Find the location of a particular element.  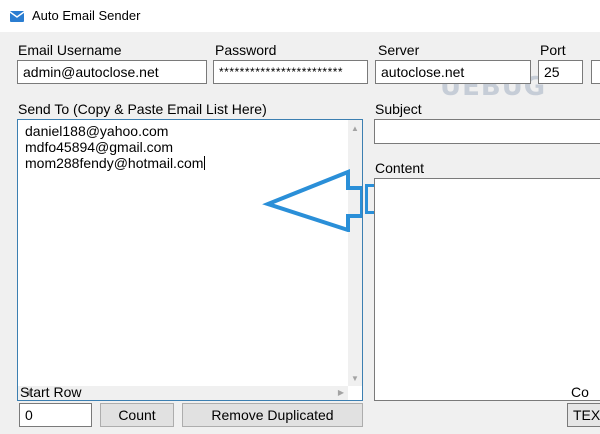

scroll-right-arrow-icon: ▶ is located at coordinates (341, 393).